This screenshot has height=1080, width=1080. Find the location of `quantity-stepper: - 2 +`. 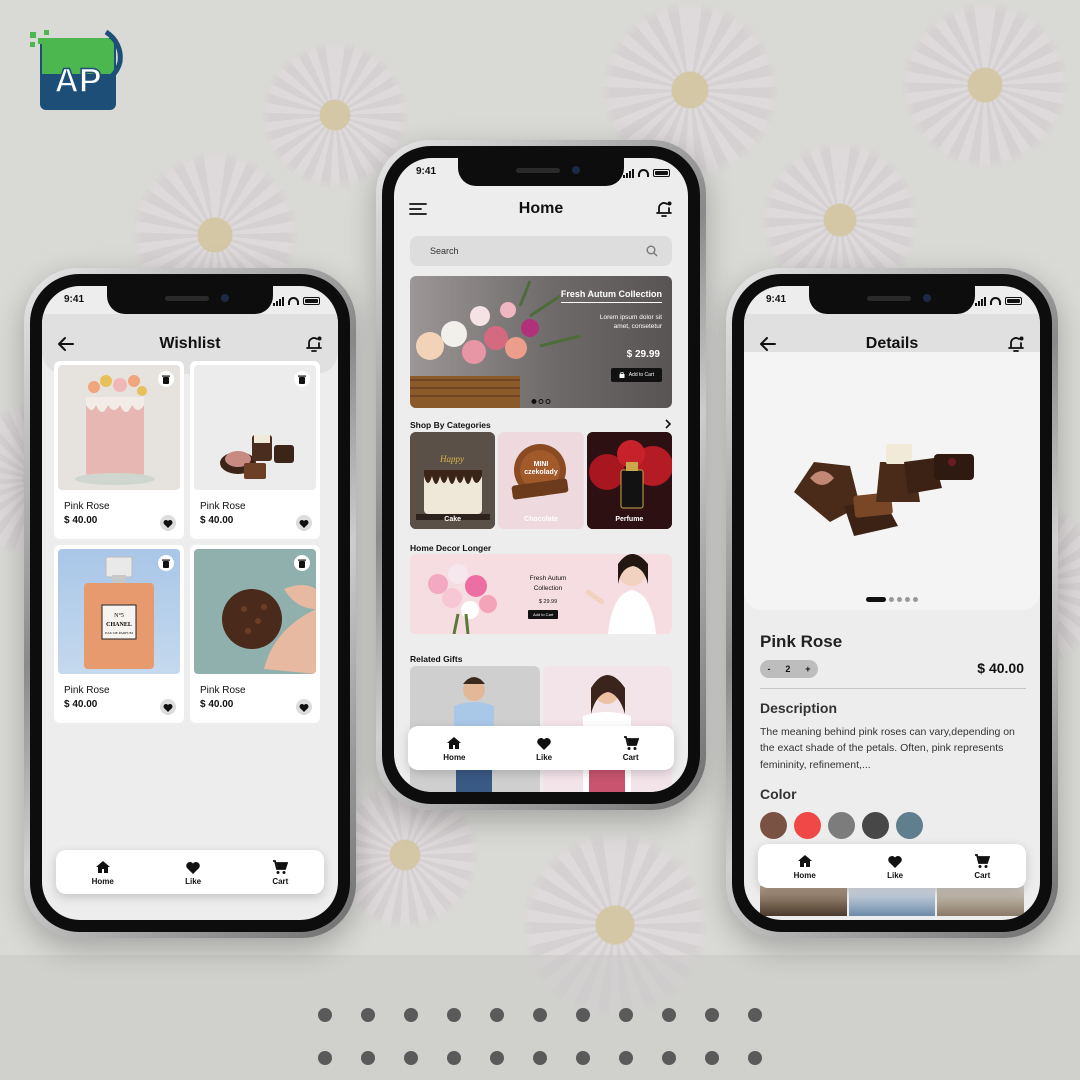

quantity-stepper: - 2 + is located at coordinates (789, 669).